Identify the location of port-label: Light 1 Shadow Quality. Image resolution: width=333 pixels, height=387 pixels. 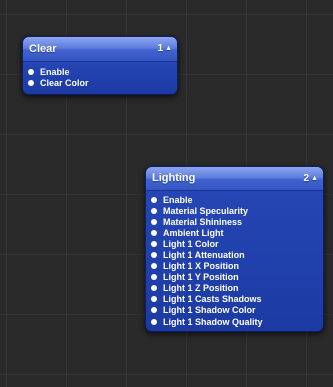
(213, 321).